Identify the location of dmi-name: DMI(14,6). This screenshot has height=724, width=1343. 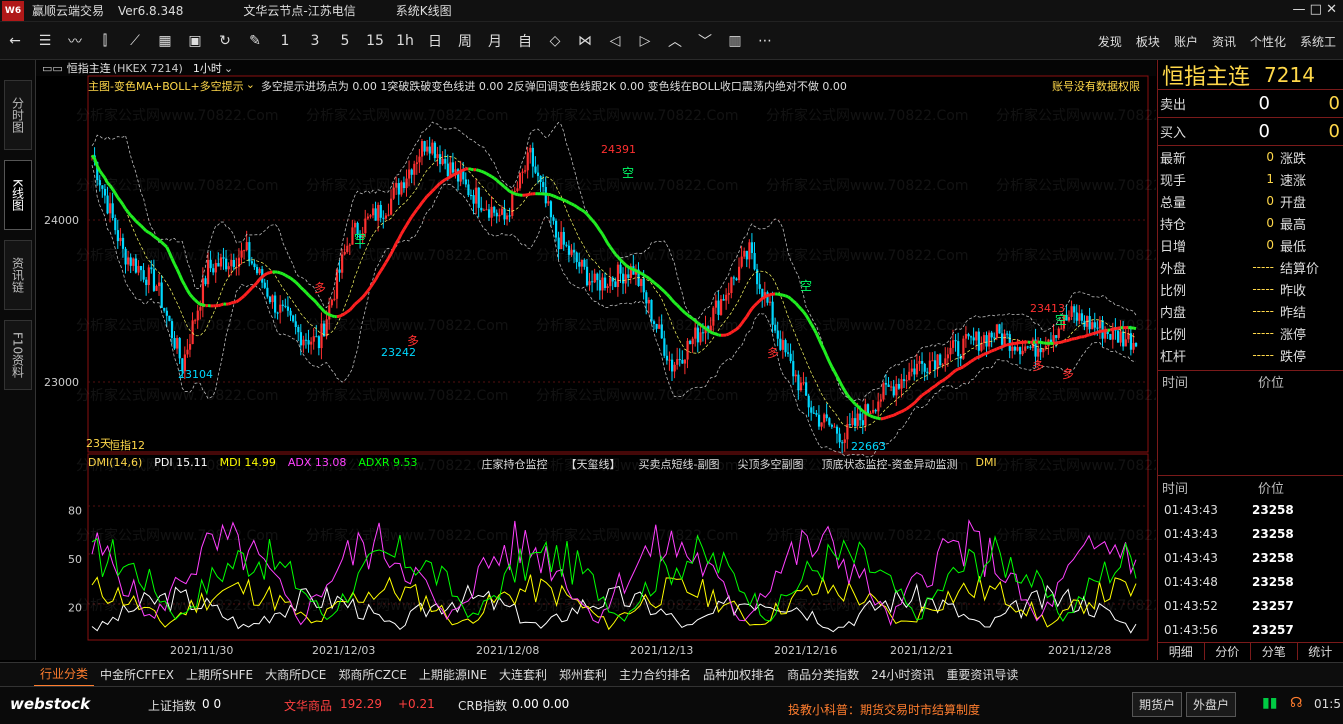
(115, 464).